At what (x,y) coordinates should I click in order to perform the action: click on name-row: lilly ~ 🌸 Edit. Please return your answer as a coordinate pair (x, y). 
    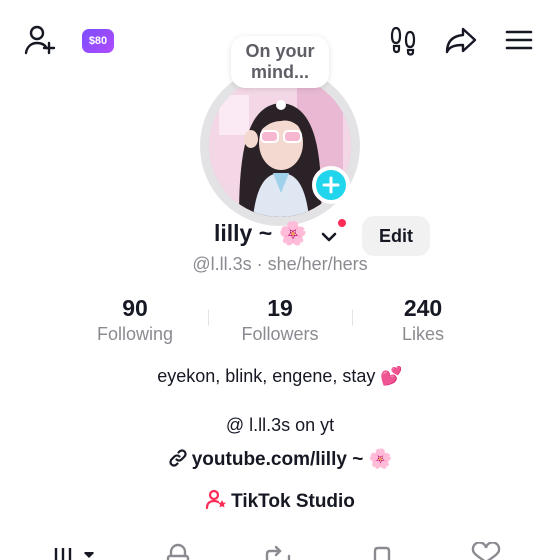
    Looking at the image, I should click on (280, 235).